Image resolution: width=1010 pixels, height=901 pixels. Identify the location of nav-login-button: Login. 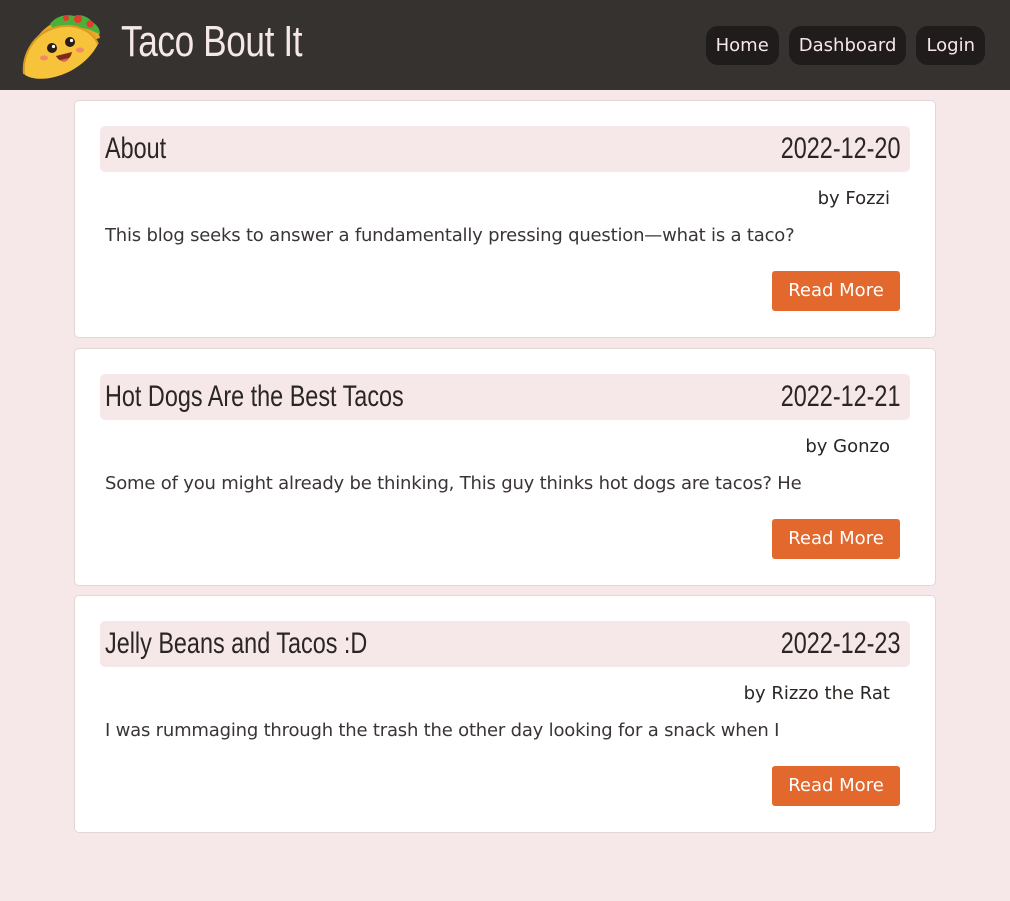
(950, 45).